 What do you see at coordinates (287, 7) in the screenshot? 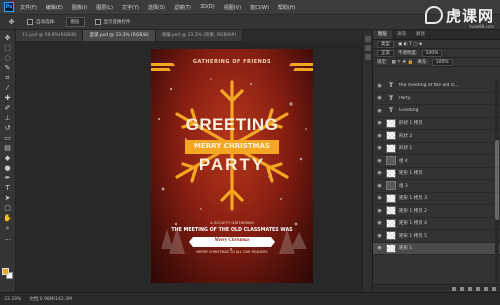
I see `menu-help: 帮助(H)` at bounding box center [287, 7].